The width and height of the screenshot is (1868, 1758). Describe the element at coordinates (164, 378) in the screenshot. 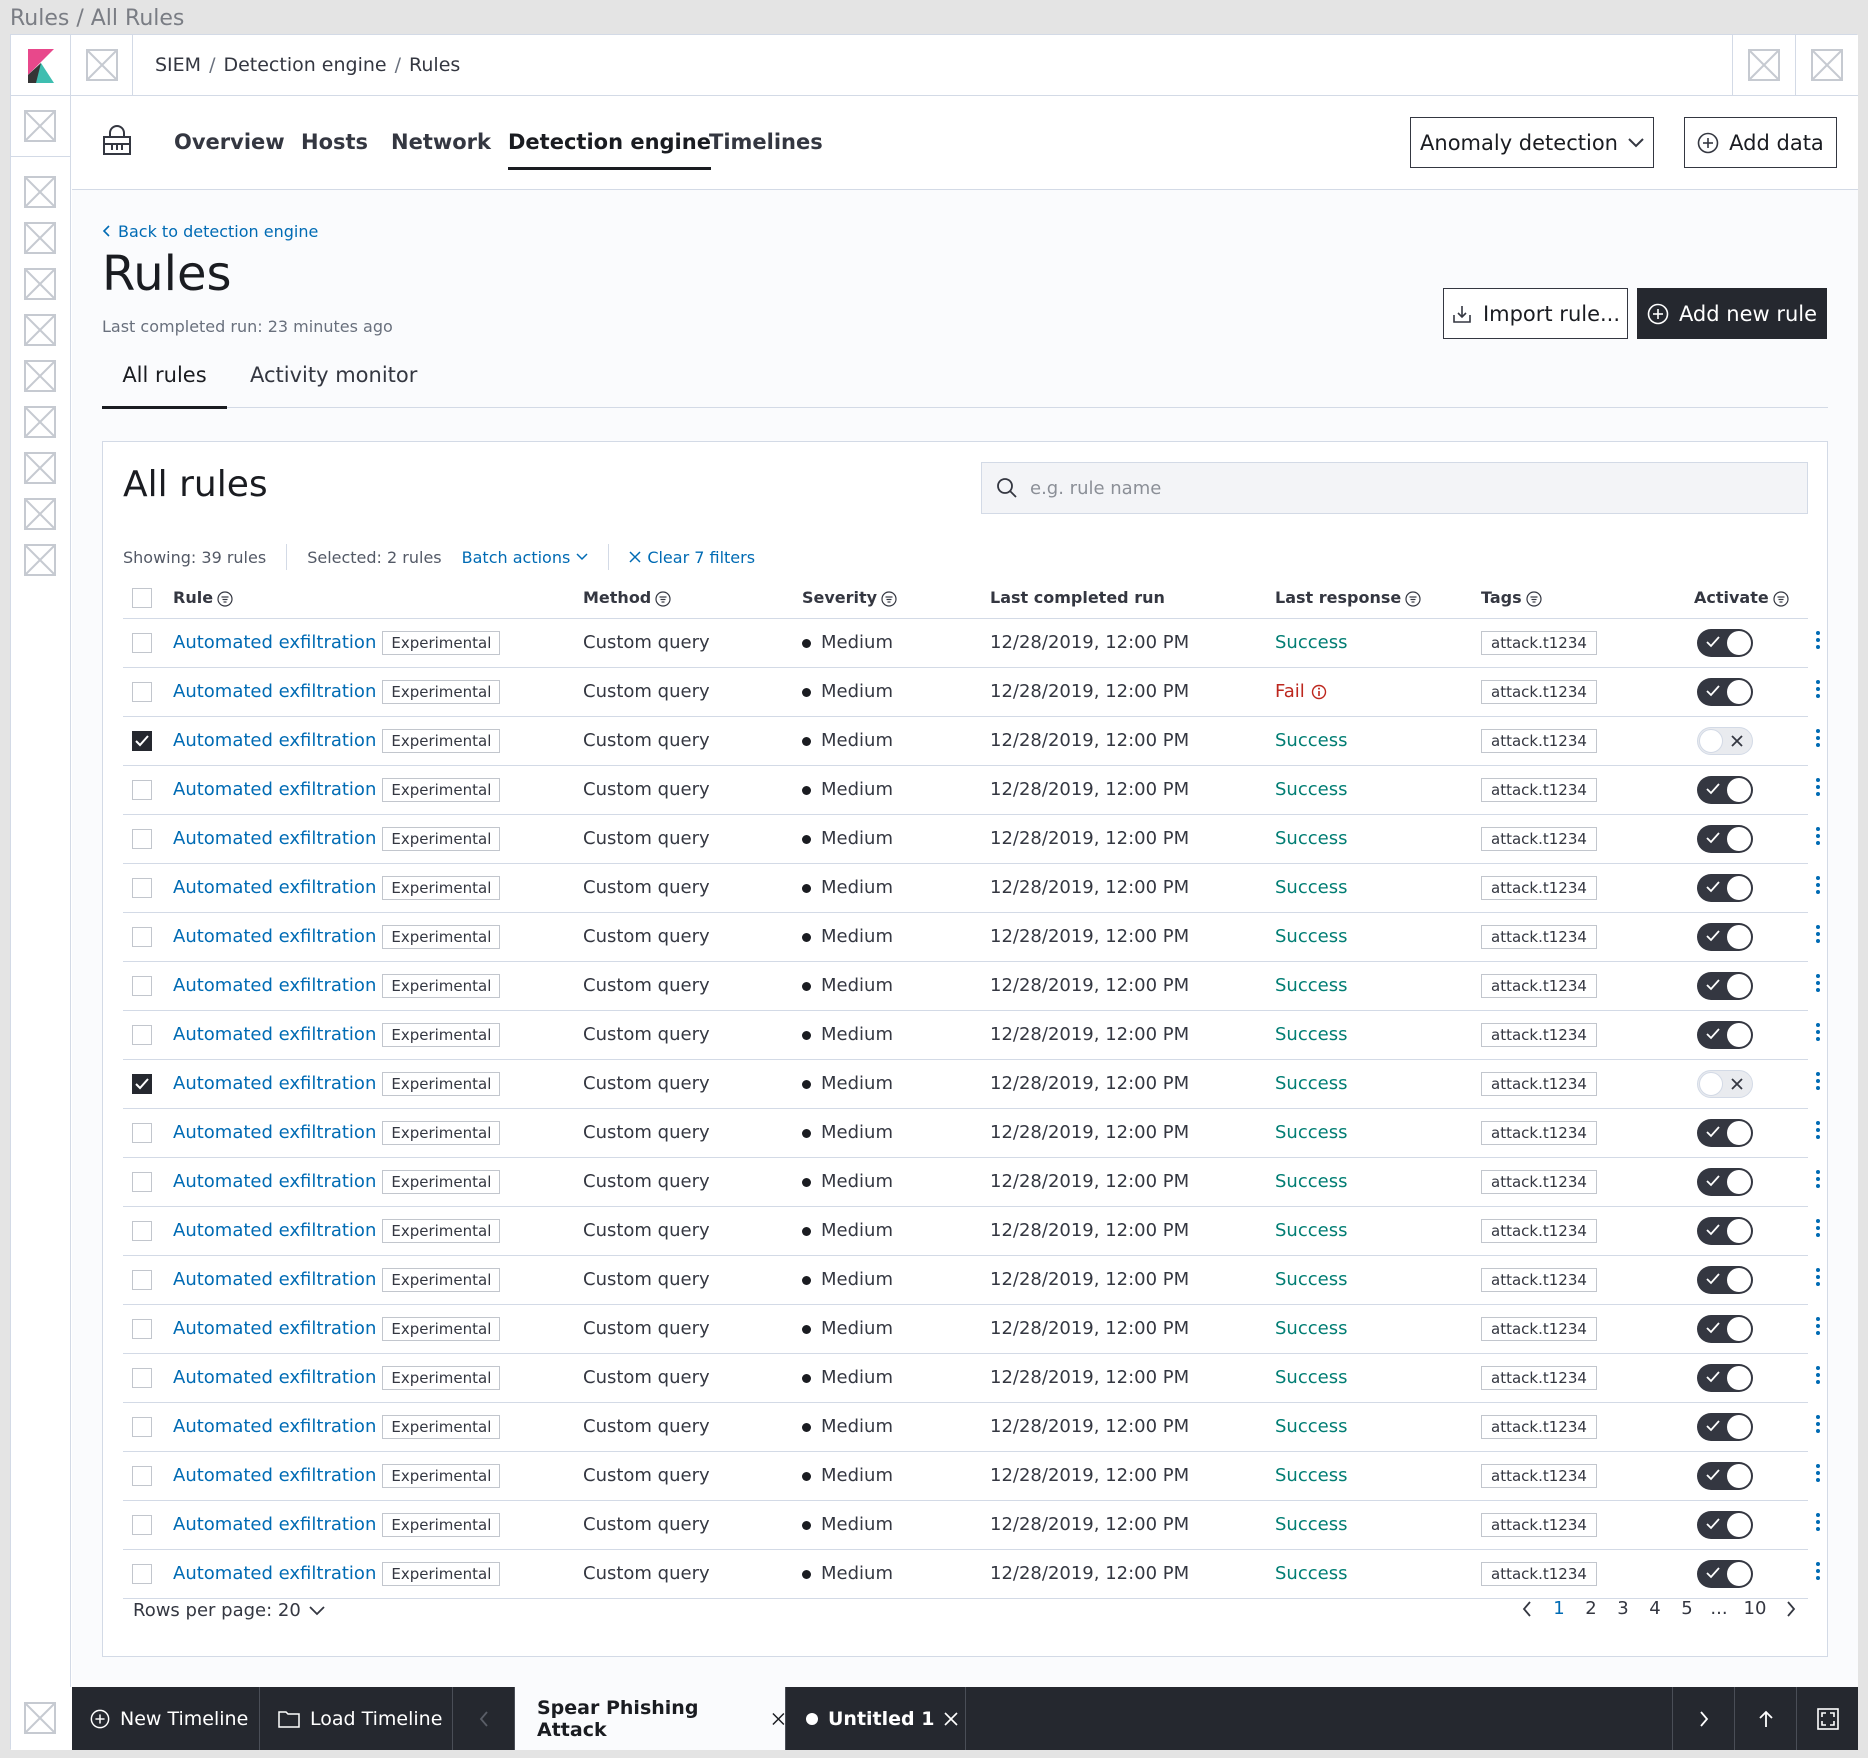

I see `tab-all-rules: All rules` at that location.